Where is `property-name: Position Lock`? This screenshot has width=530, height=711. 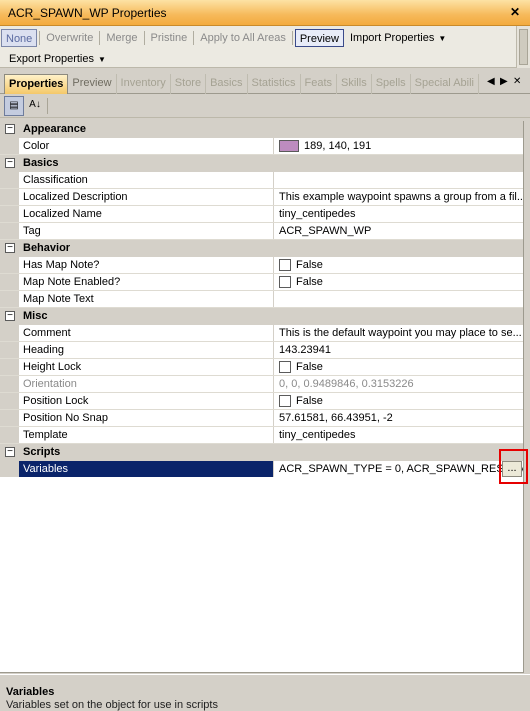
property-name: Position Lock is located at coordinates (146, 401).